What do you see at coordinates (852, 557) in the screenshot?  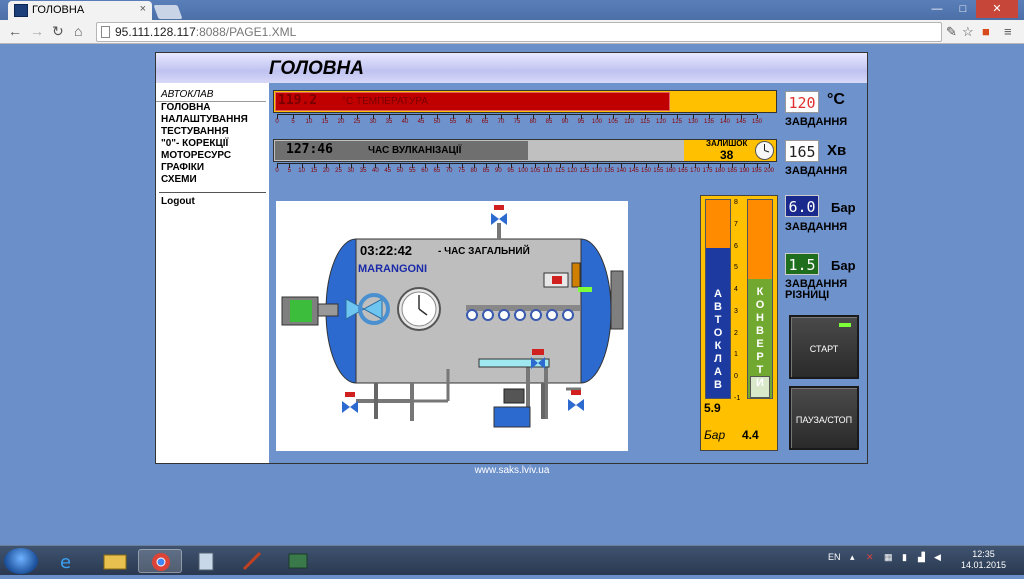 I see `tray-arrow-icon: ▴` at bounding box center [852, 557].